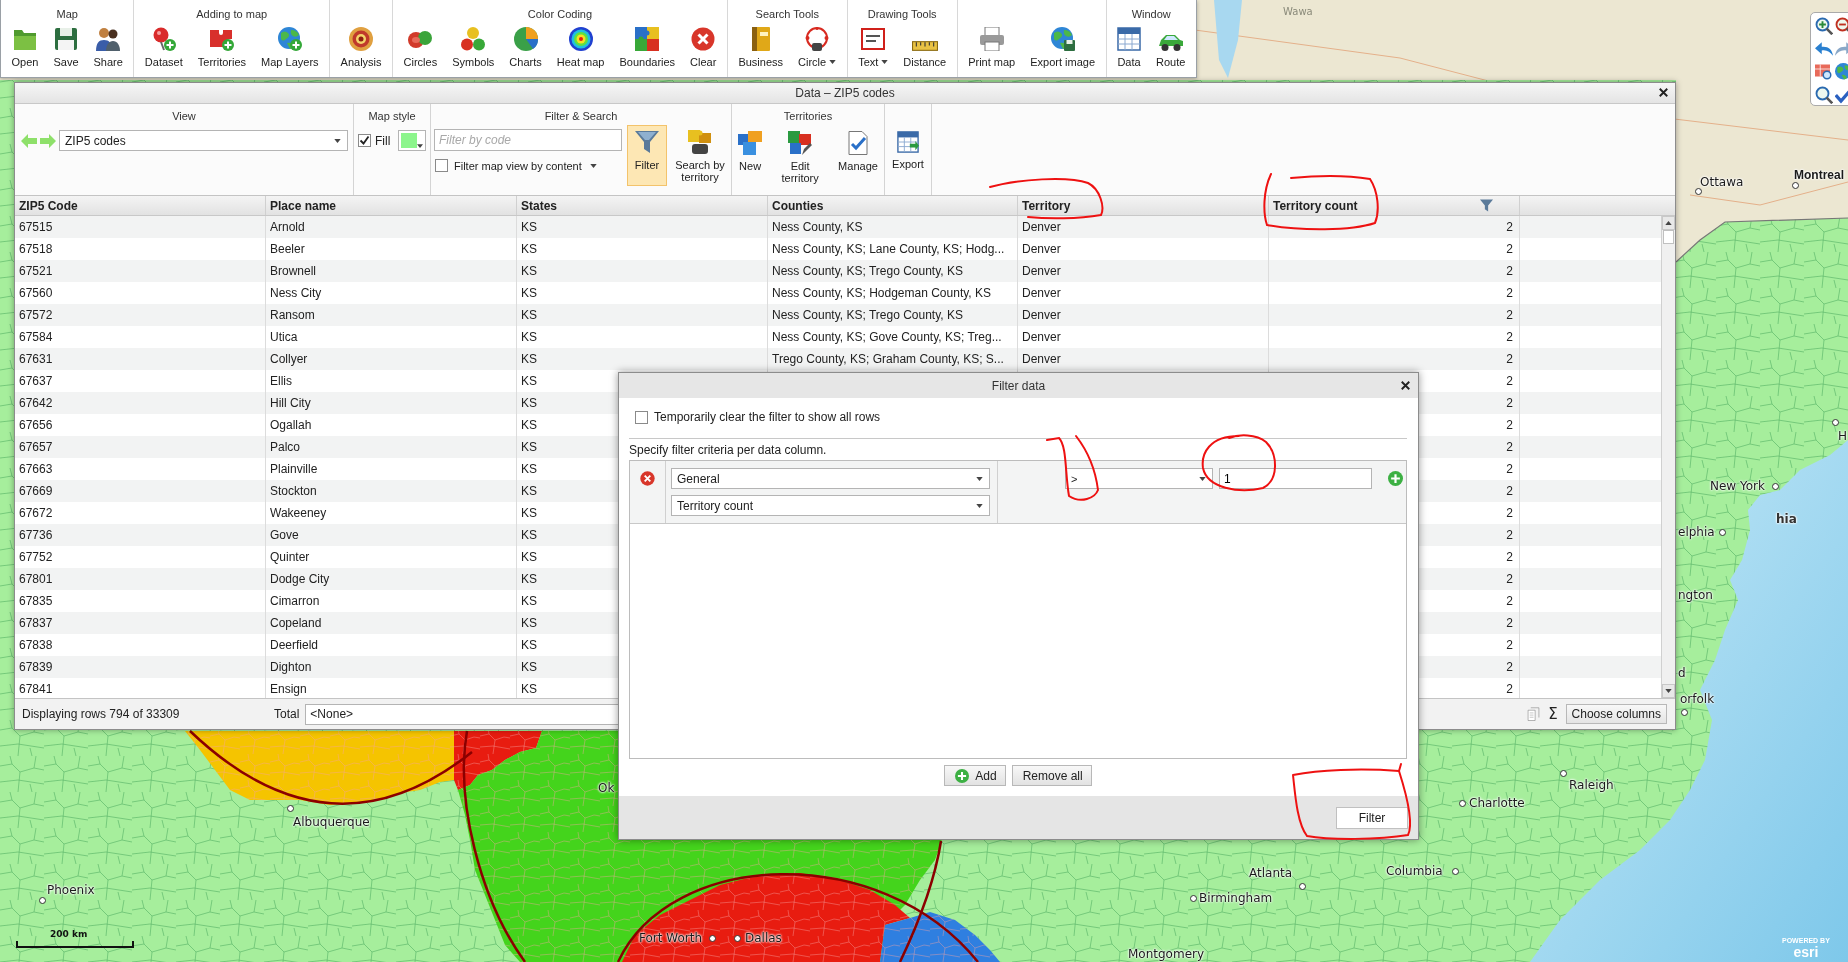  Describe the element at coordinates (845, 93) in the screenshot. I see `window-title: Data – ZIP5 codes` at that location.